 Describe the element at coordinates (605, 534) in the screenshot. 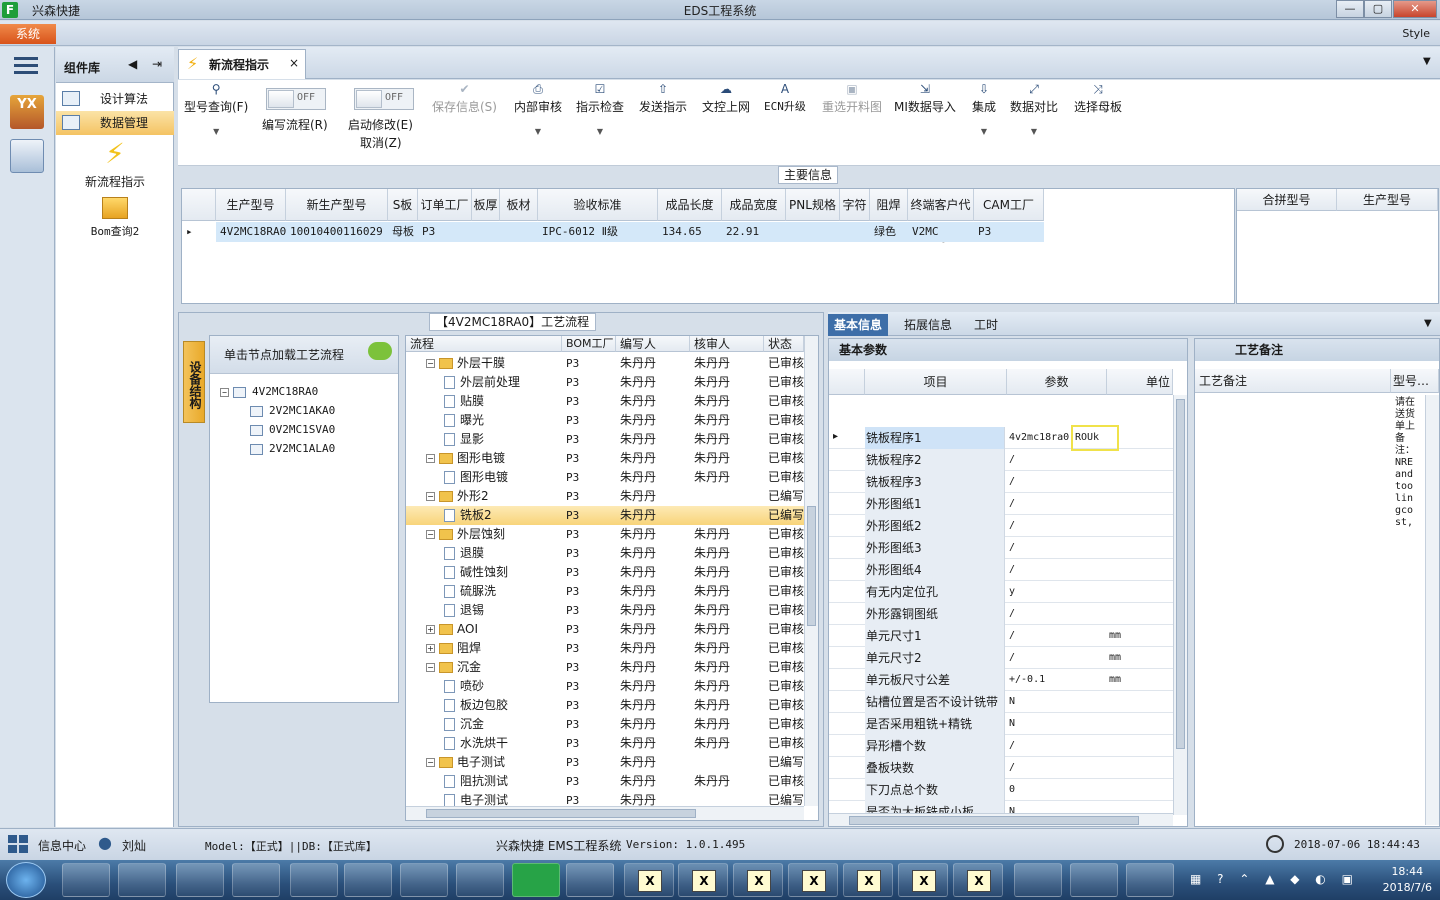

I see `process-row: − 外层蚀刻 P3 朱丹丹 朱丹丹 已审核` at that location.